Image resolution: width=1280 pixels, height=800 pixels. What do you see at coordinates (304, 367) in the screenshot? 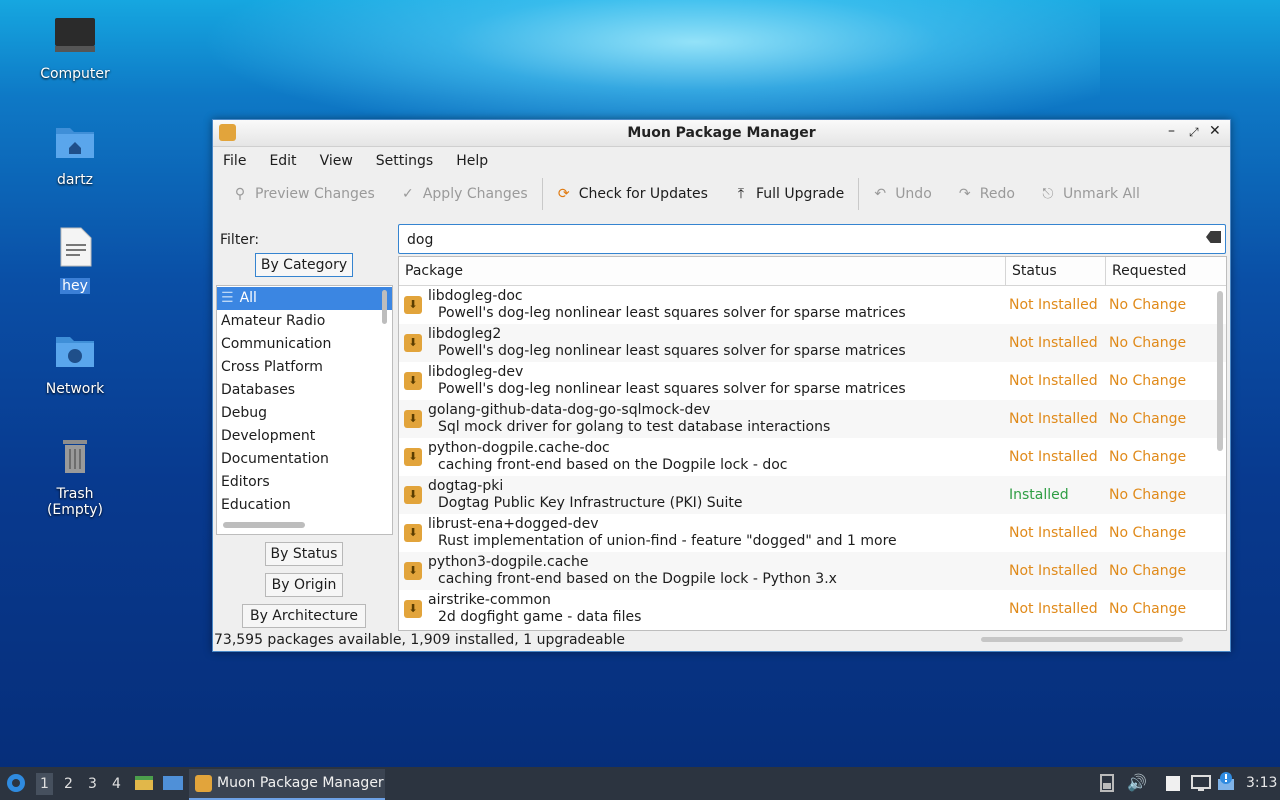
I see `category-item: Cross Platform` at bounding box center [304, 367].